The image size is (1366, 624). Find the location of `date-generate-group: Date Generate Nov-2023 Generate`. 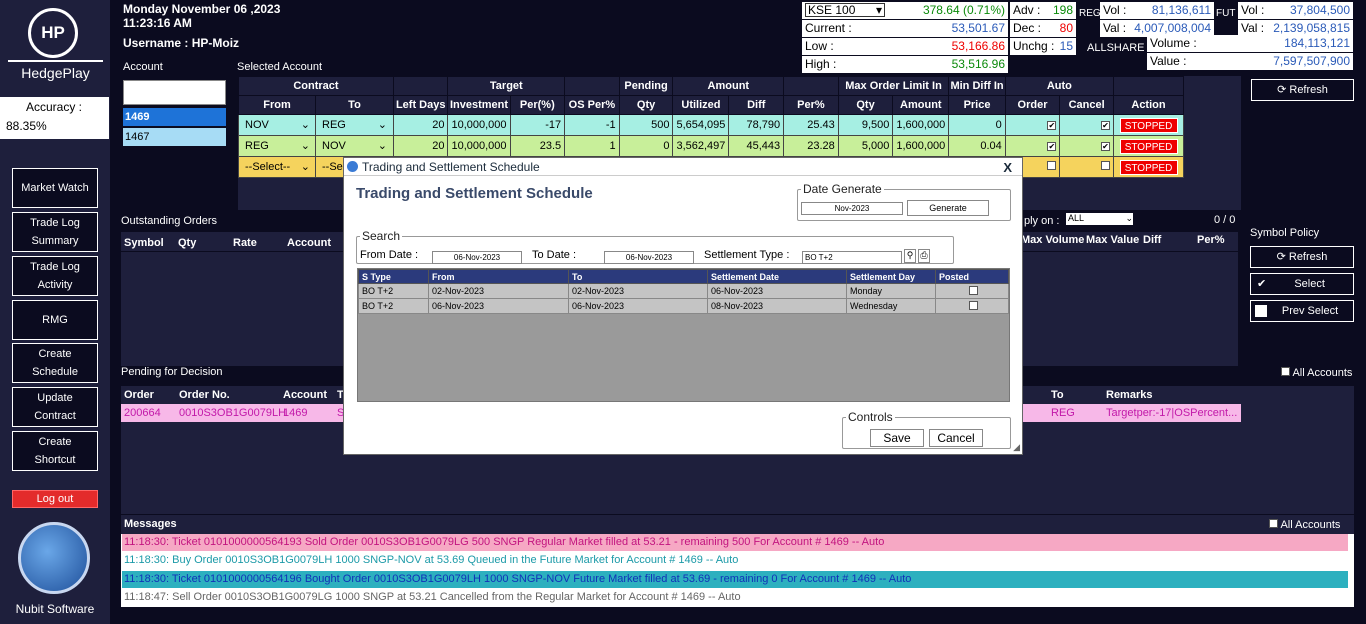

date-generate-group: Date Generate Nov-2023 Generate is located at coordinates (904, 201).